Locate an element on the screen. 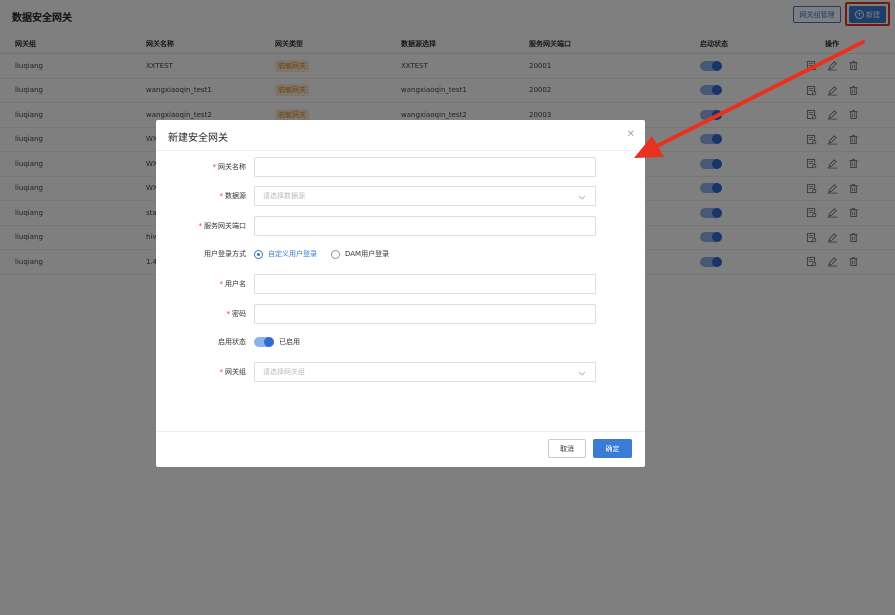 This screenshot has height=615, width=895. dialog-footer-divider is located at coordinates (400, 431).